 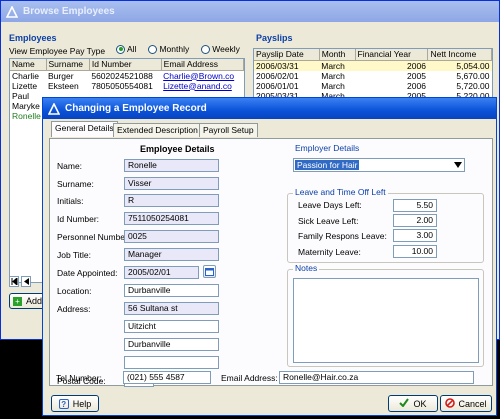 I want to click on table-row: 2006/03/31 March 2006 5,054.00, so click(x=373, y=65).